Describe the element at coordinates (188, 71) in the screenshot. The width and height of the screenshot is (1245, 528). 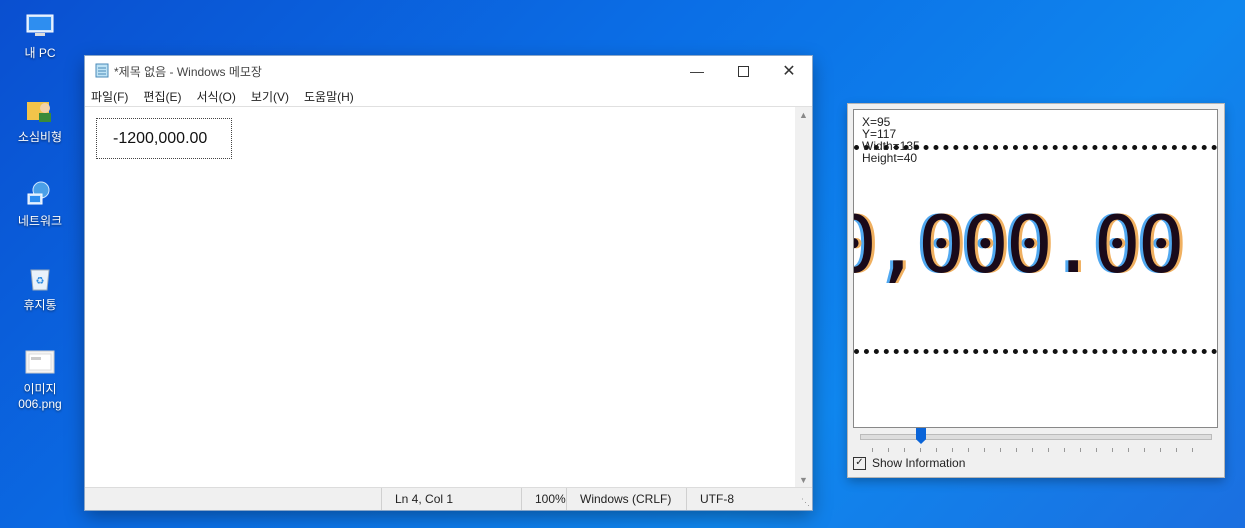
I see `window-title: *제목 없음 - Windows 메모장` at that location.